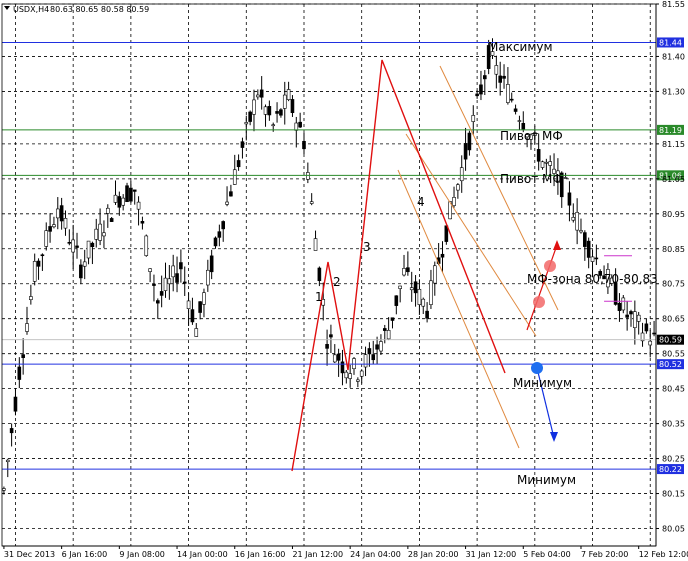 The image size is (688, 561). What do you see at coordinates (317, 554) in the screenshot?
I see `x-tick-label-5: 21 Jan 12:00` at bounding box center [317, 554].